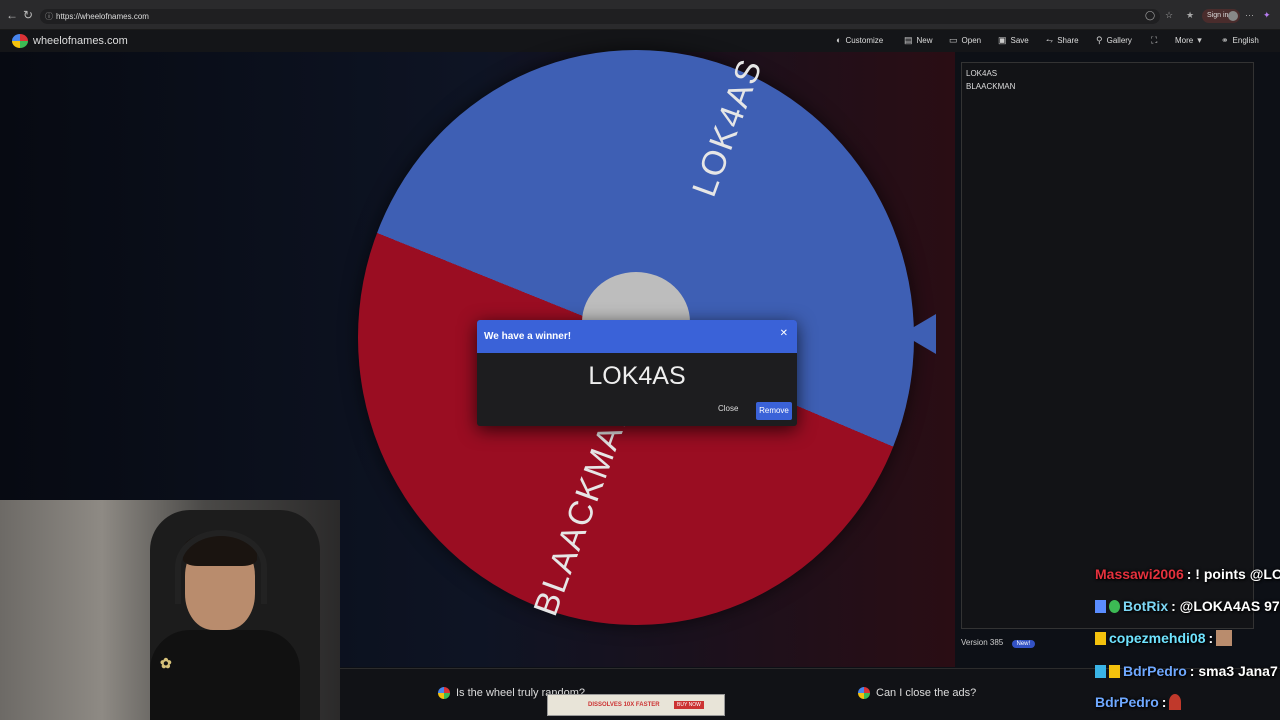 The width and height of the screenshot is (1280, 720). What do you see at coordinates (600, 16) in the screenshot?
I see `address-bar: ⓘ https://wheelofnames.com` at bounding box center [600, 16].